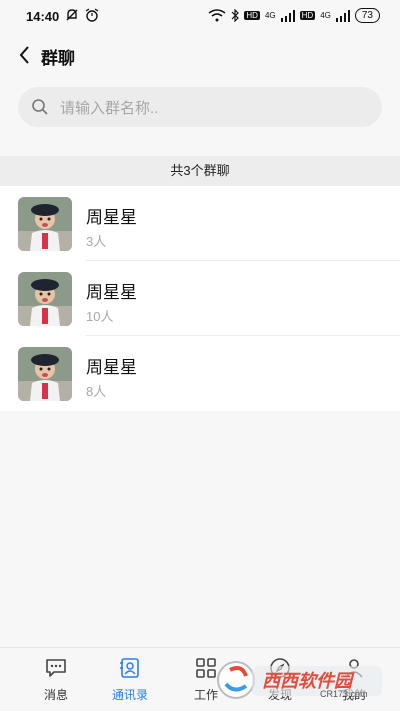 This screenshot has height=711, width=400. What do you see at coordinates (235, 15) in the screenshot?
I see `bluetooth-icon` at bounding box center [235, 15].